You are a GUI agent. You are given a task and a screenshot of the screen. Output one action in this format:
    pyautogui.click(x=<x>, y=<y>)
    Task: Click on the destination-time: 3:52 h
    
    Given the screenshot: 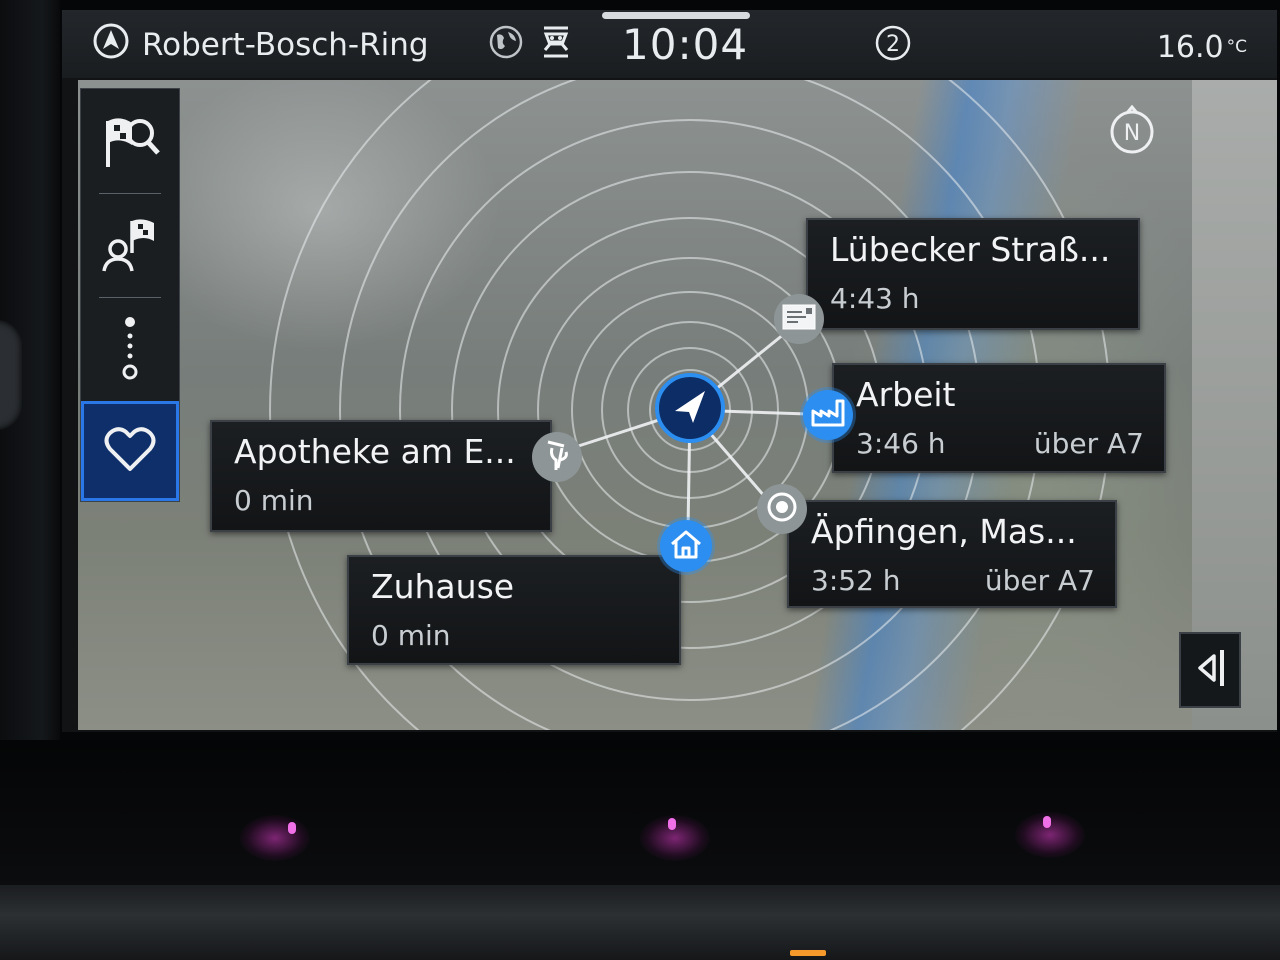 What is the action you would take?
    pyautogui.click(x=856, y=580)
    